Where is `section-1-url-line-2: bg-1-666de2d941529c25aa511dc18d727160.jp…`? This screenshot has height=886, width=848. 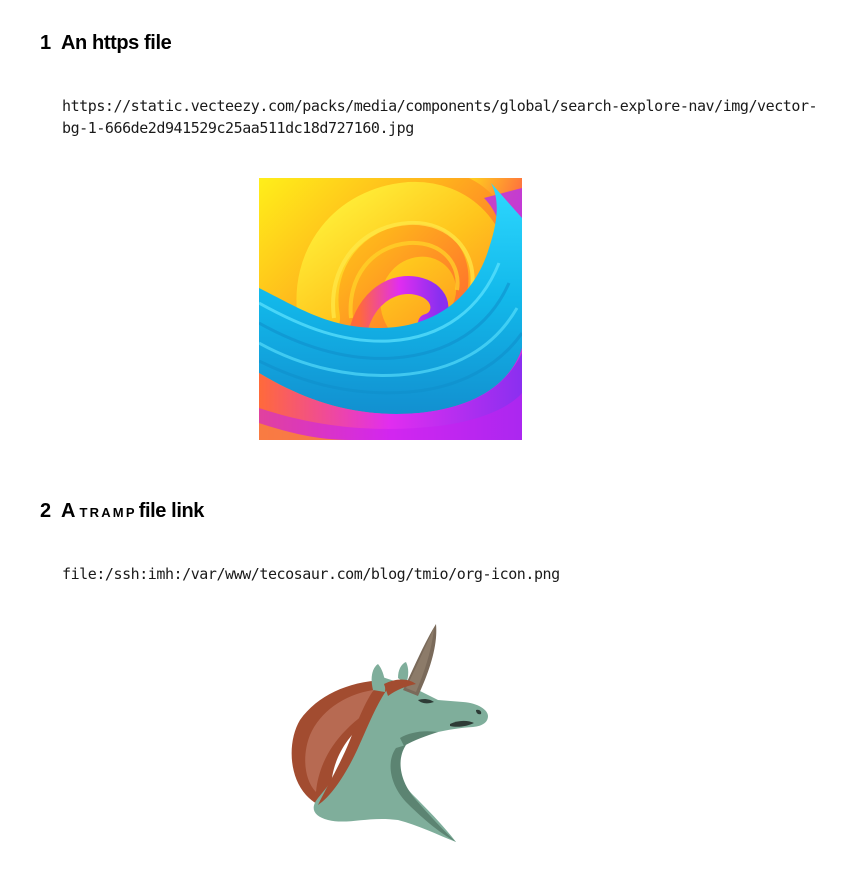
section-1-url-line-2: bg-1-666de2d941529c25aa511dc18d727160.jp… is located at coordinates (238, 128).